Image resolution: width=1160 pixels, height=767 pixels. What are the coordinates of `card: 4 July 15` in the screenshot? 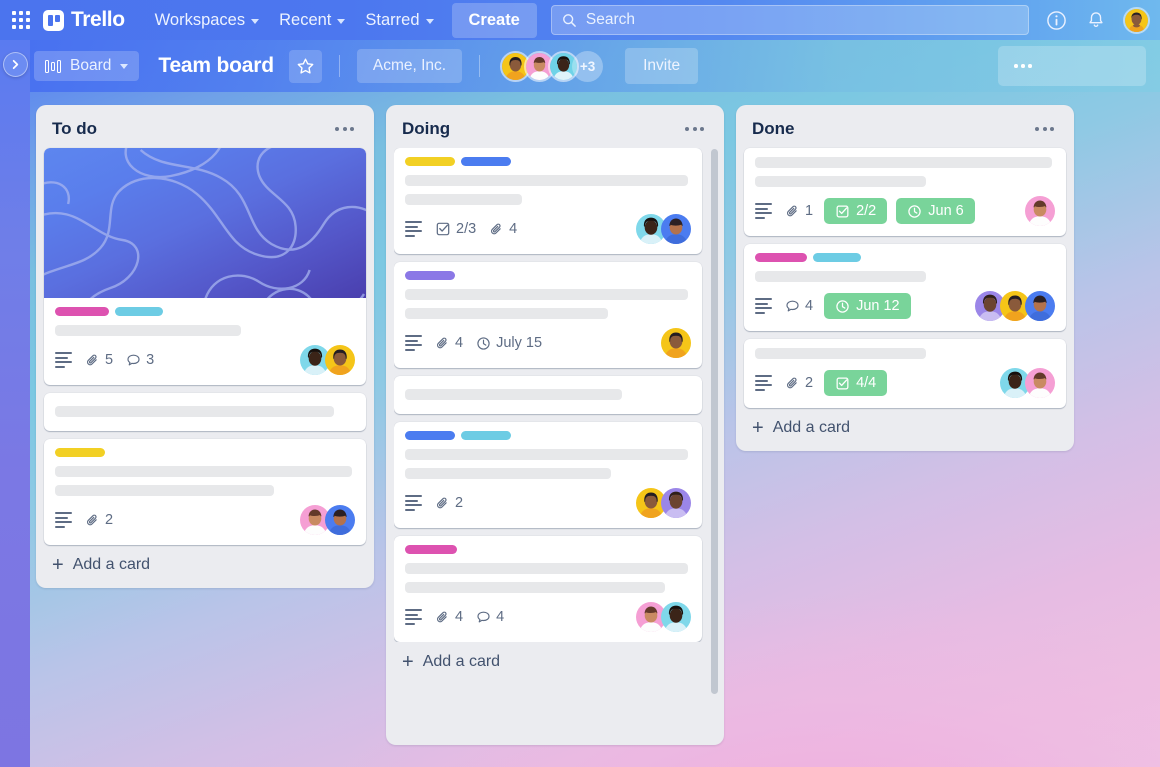 It's located at (548, 315).